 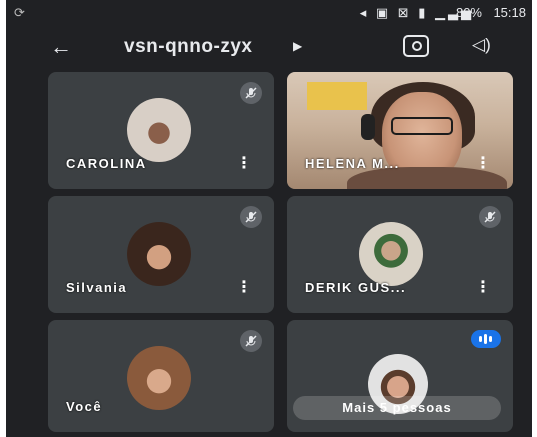 I want to click on participant-tile: Você, so click(x=161, y=376).